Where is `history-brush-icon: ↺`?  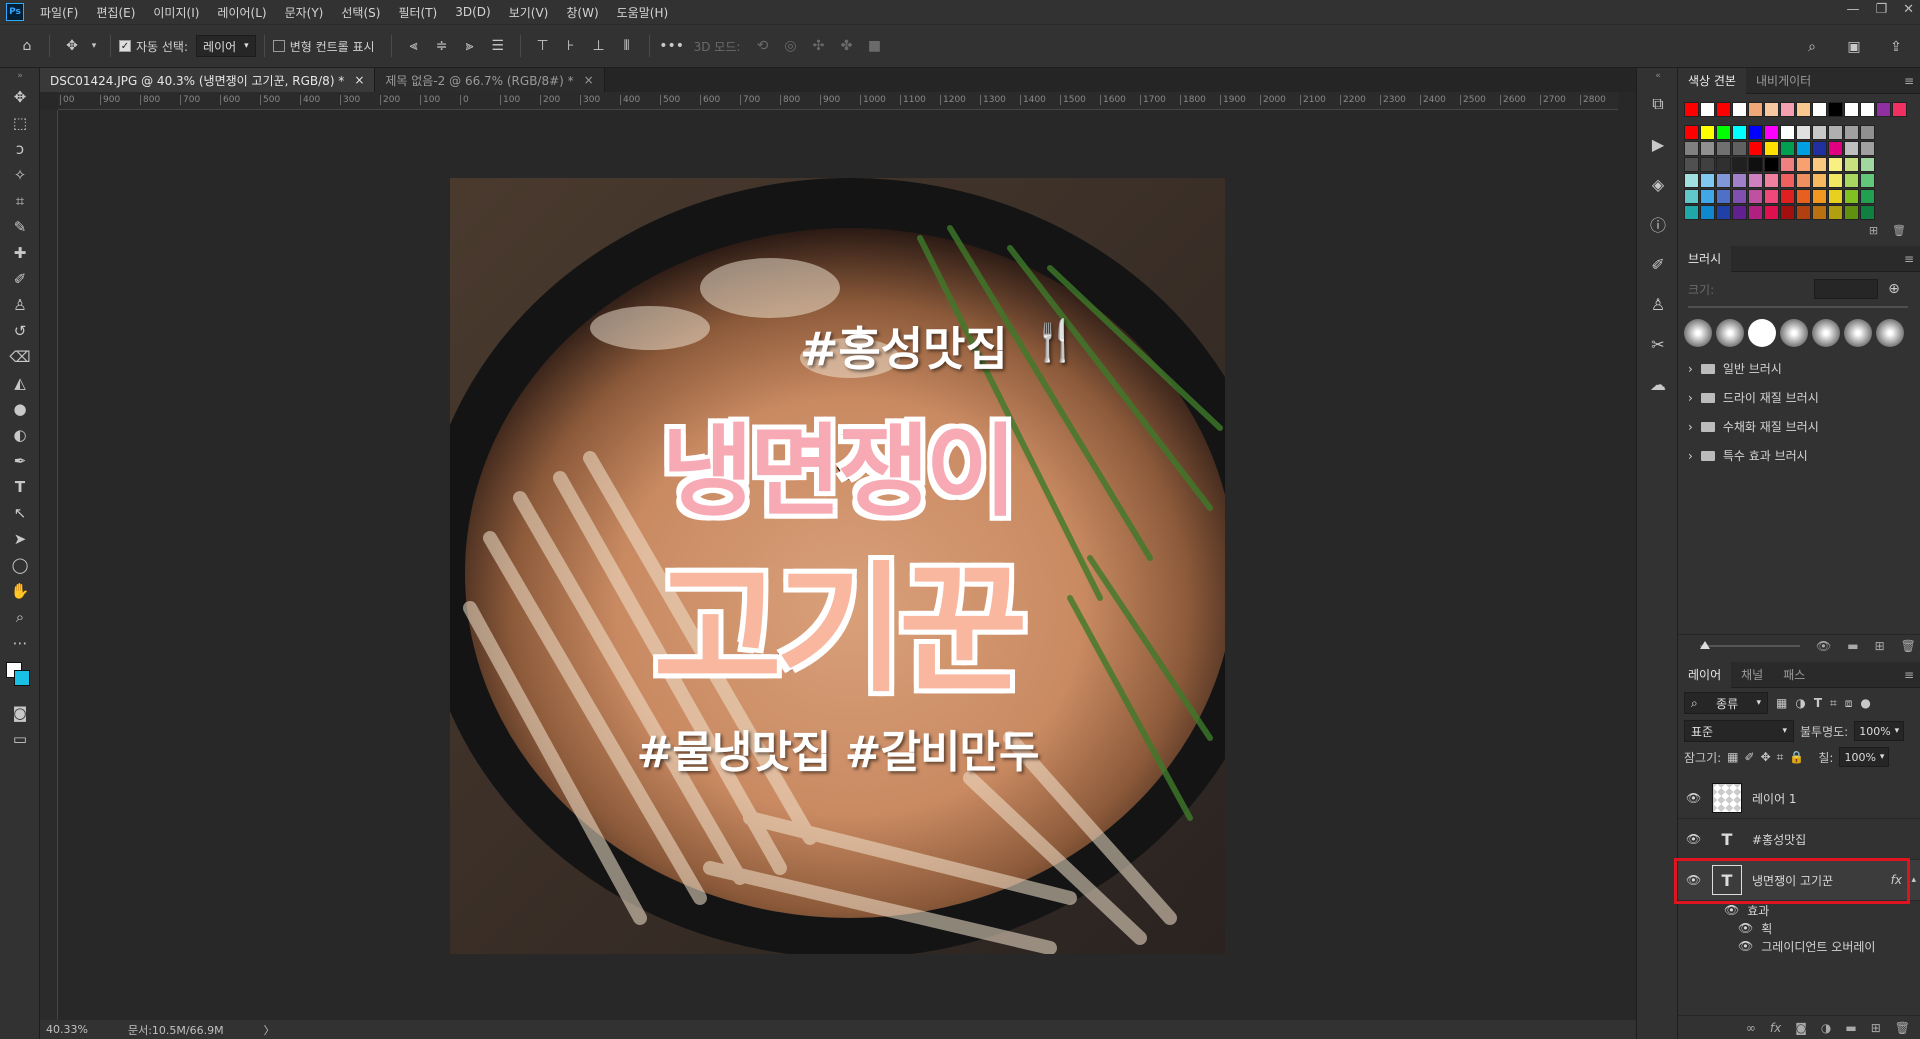
history-brush-icon: ↺ is located at coordinates (20, 331).